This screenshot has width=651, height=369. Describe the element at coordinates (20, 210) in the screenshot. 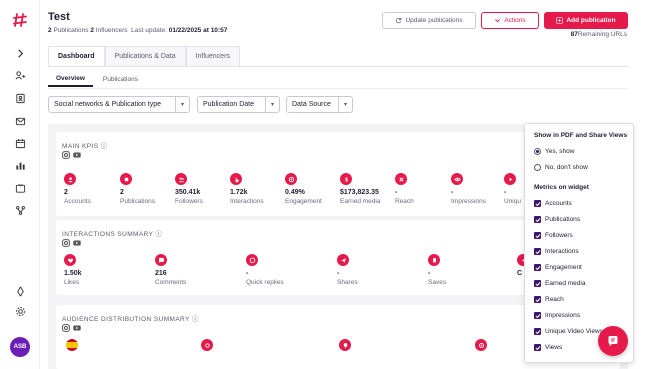

I see `integrations-icon` at that location.